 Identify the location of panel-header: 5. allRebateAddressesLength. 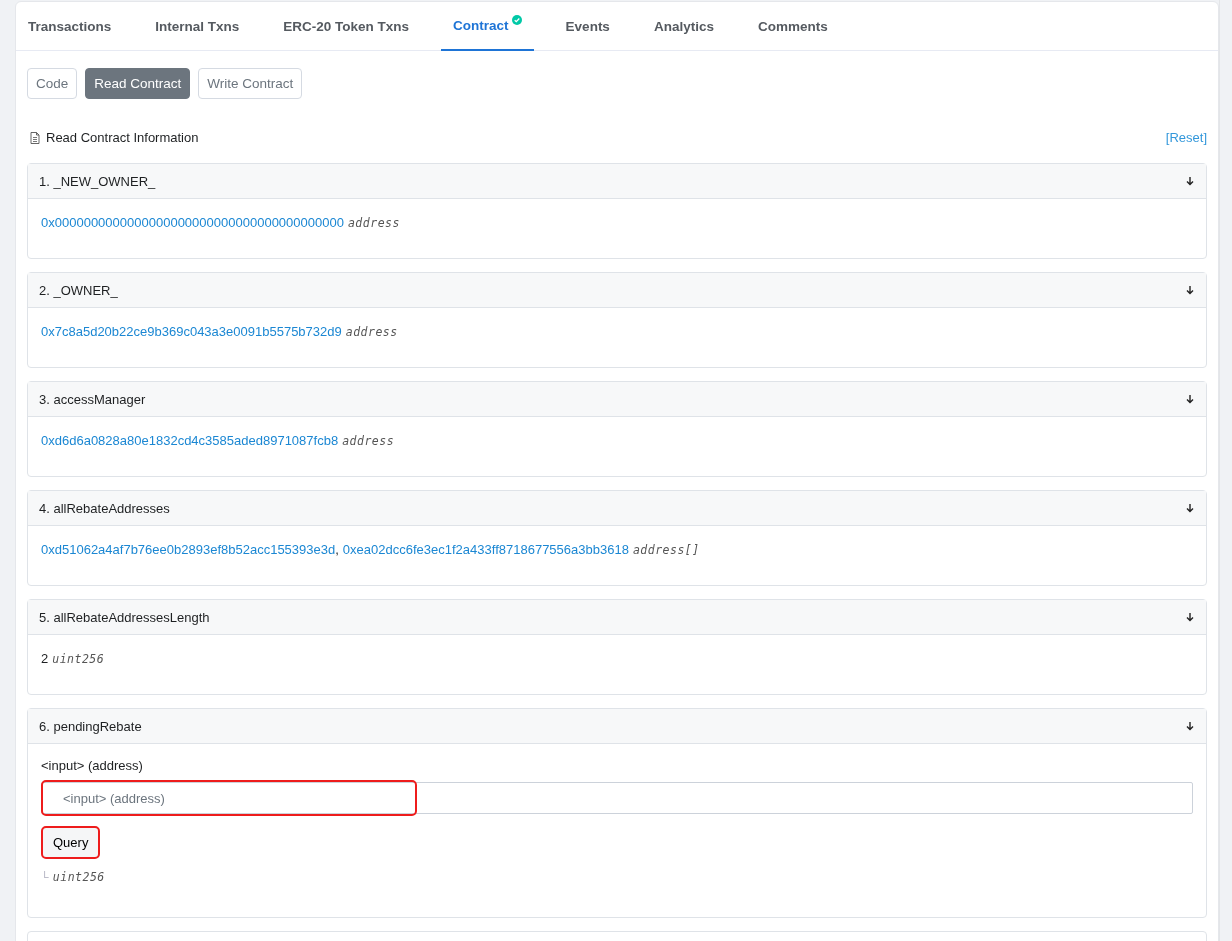
(617, 617).